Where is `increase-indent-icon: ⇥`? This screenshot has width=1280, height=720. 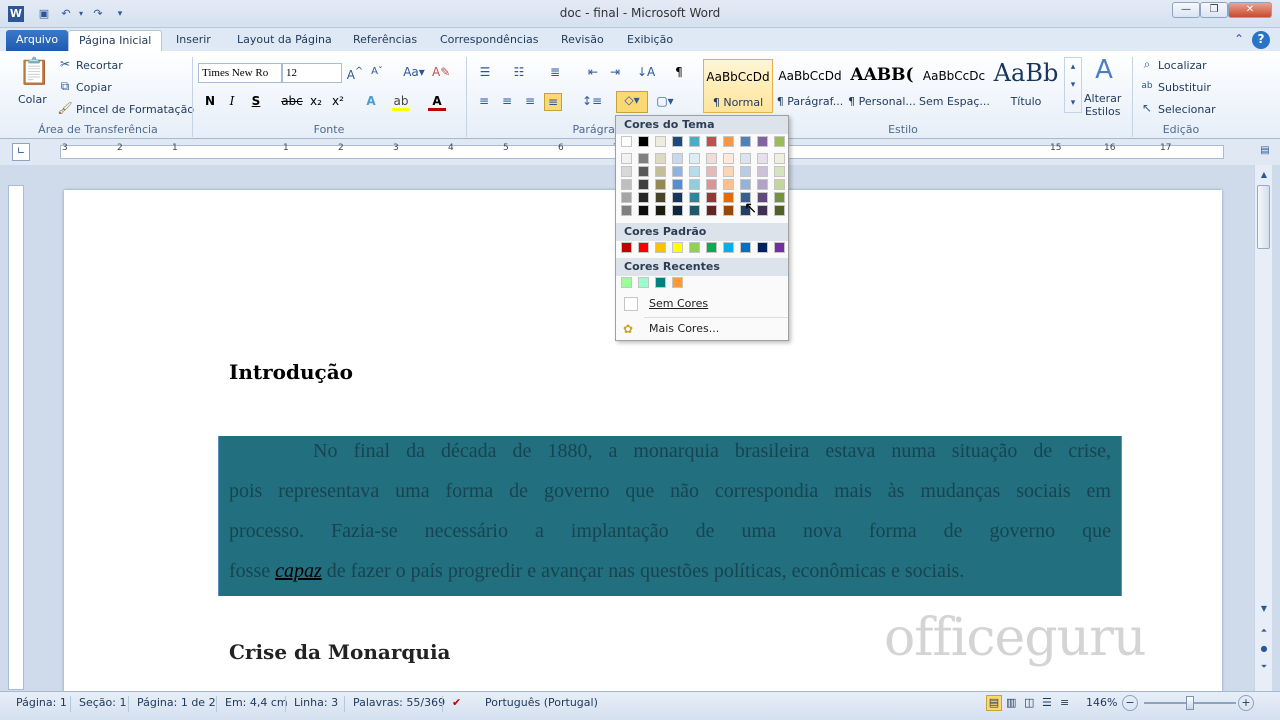 increase-indent-icon: ⇥ is located at coordinates (615, 73).